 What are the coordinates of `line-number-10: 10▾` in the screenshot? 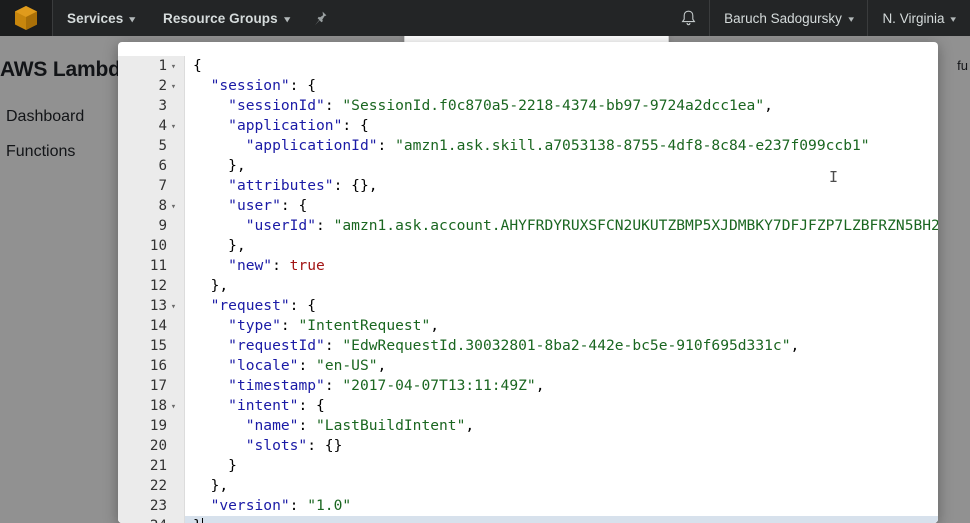 It's located at (151, 246).